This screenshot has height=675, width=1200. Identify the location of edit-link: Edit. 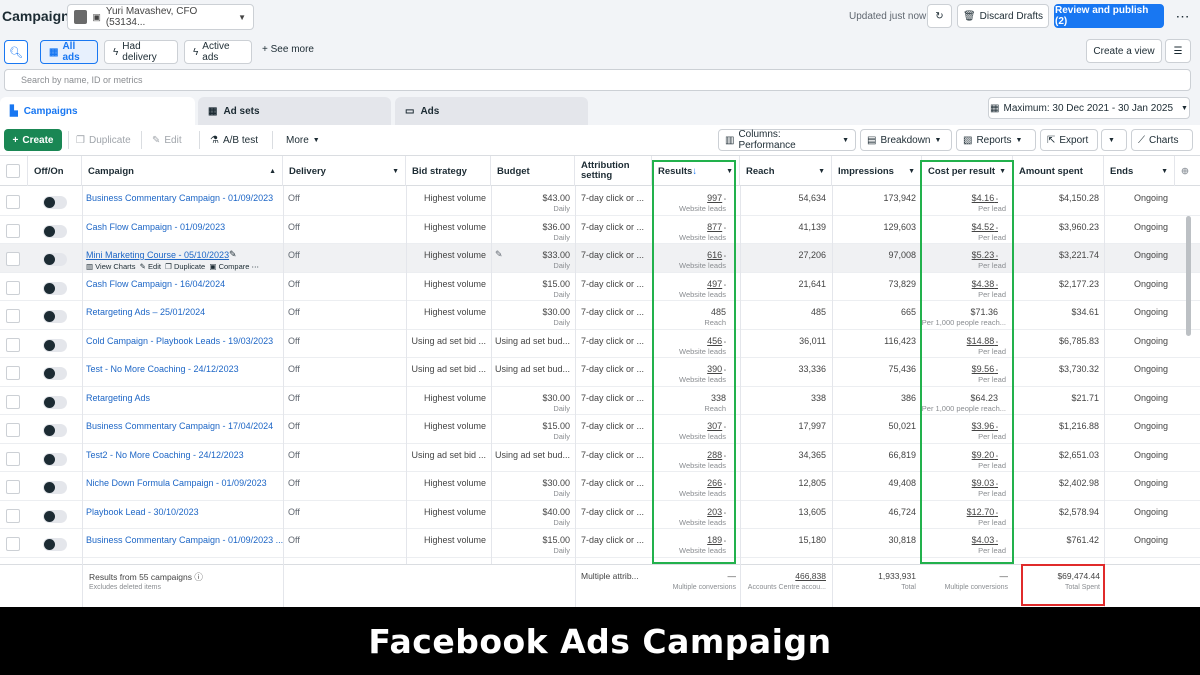
(154, 266).